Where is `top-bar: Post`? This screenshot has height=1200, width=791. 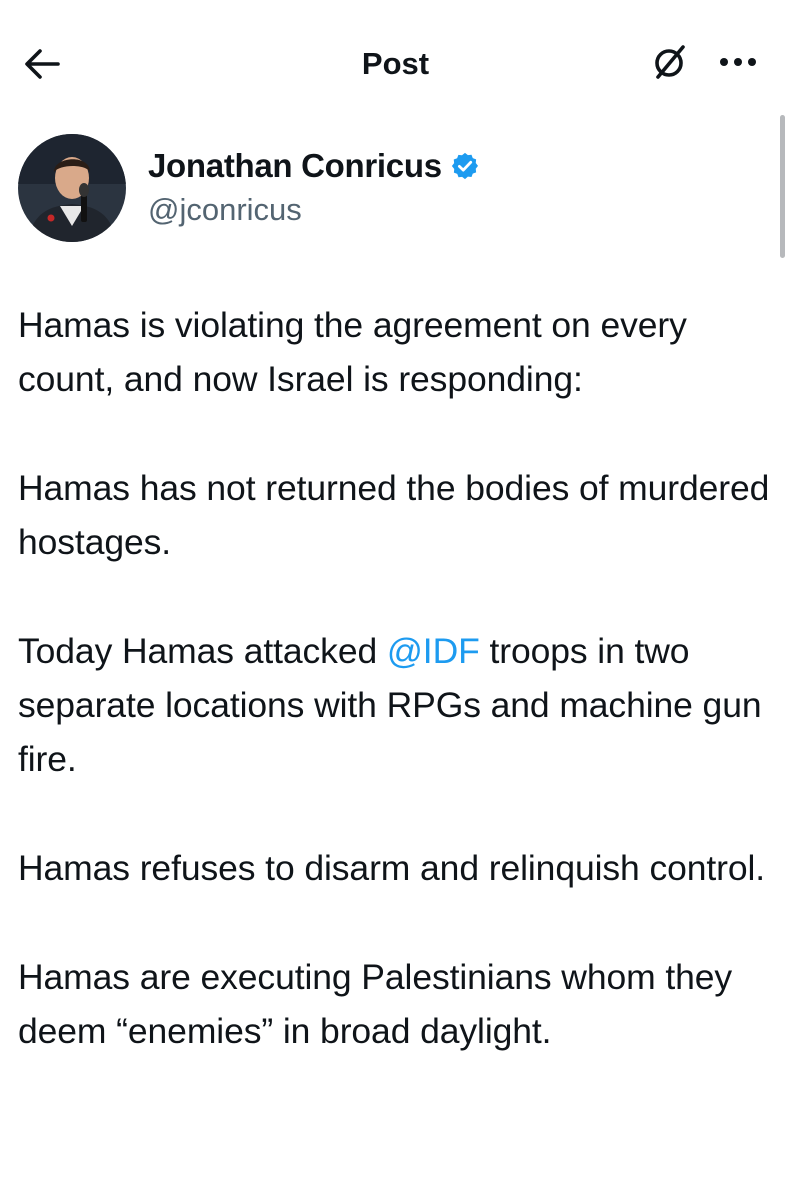
top-bar: Post is located at coordinates (395, 64).